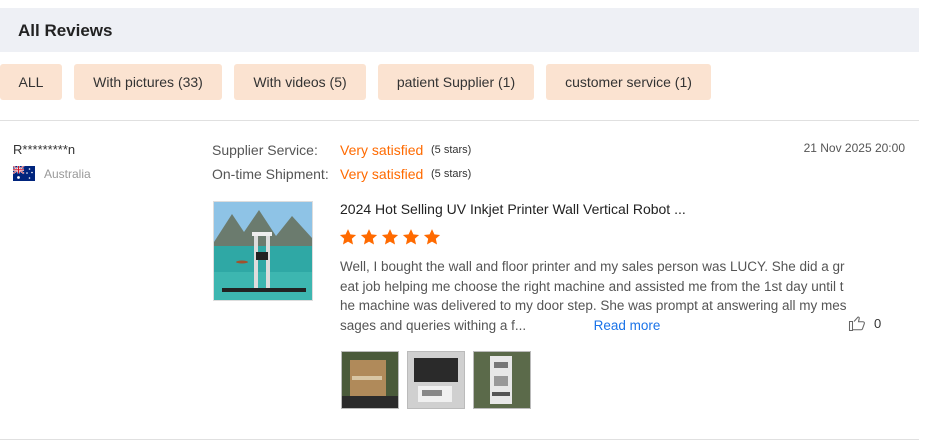  Describe the element at coordinates (148, 82) in the screenshot. I see `filter-with-pictures: With pictures (33)` at that location.